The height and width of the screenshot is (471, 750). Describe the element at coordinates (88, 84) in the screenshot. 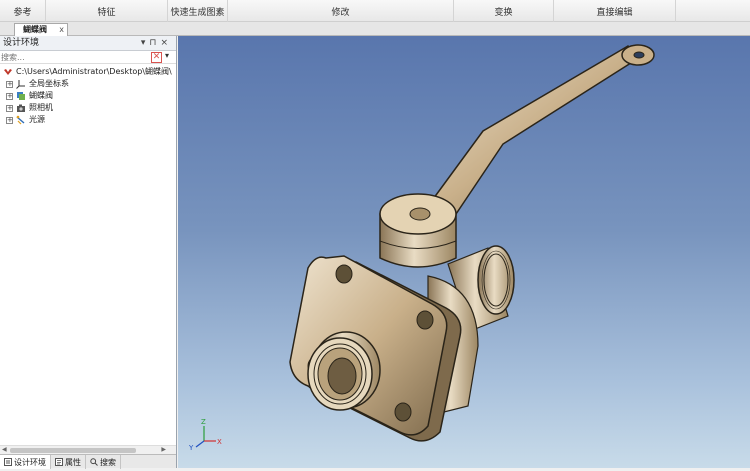

I see `tree-item-global-coords: + 全局坐标系` at that location.